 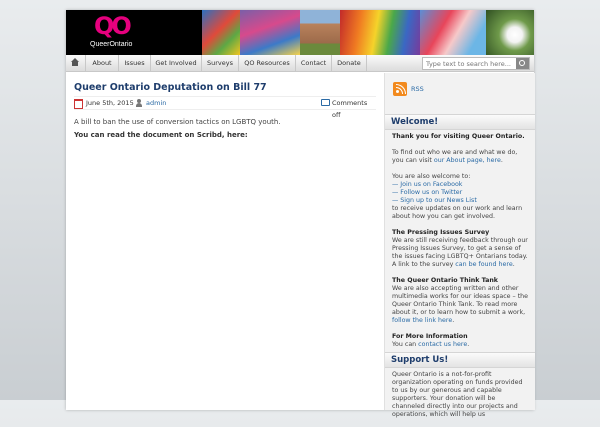 I want to click on header-photo-legislature, so click(x=320, y=32).